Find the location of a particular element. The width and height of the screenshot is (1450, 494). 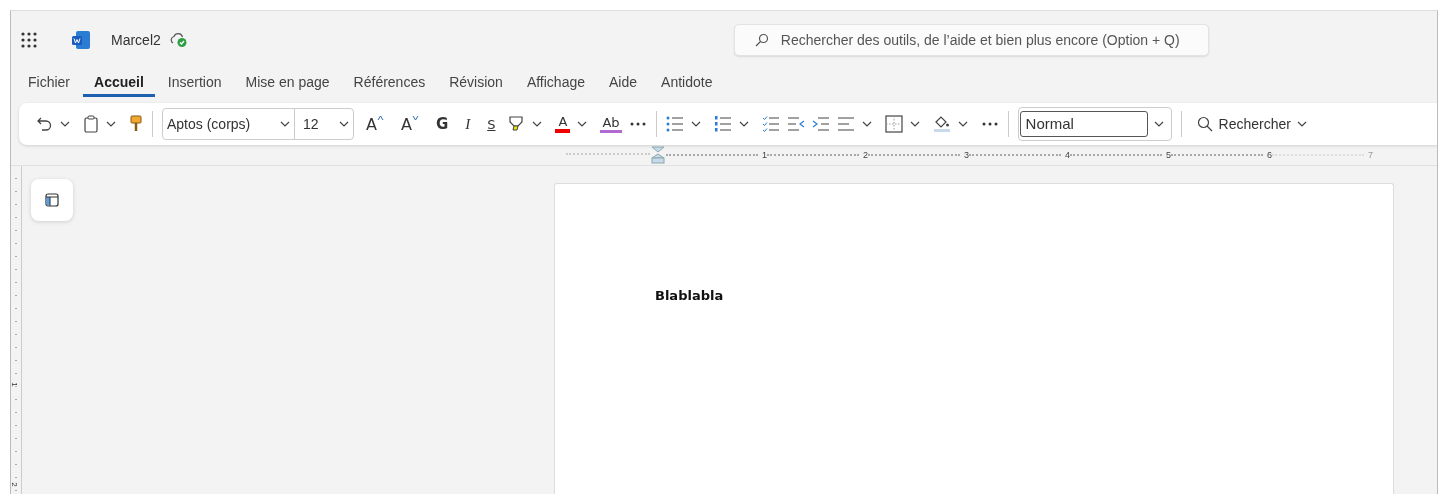

shrink-font-button: A is located at coordinates (409, 124).